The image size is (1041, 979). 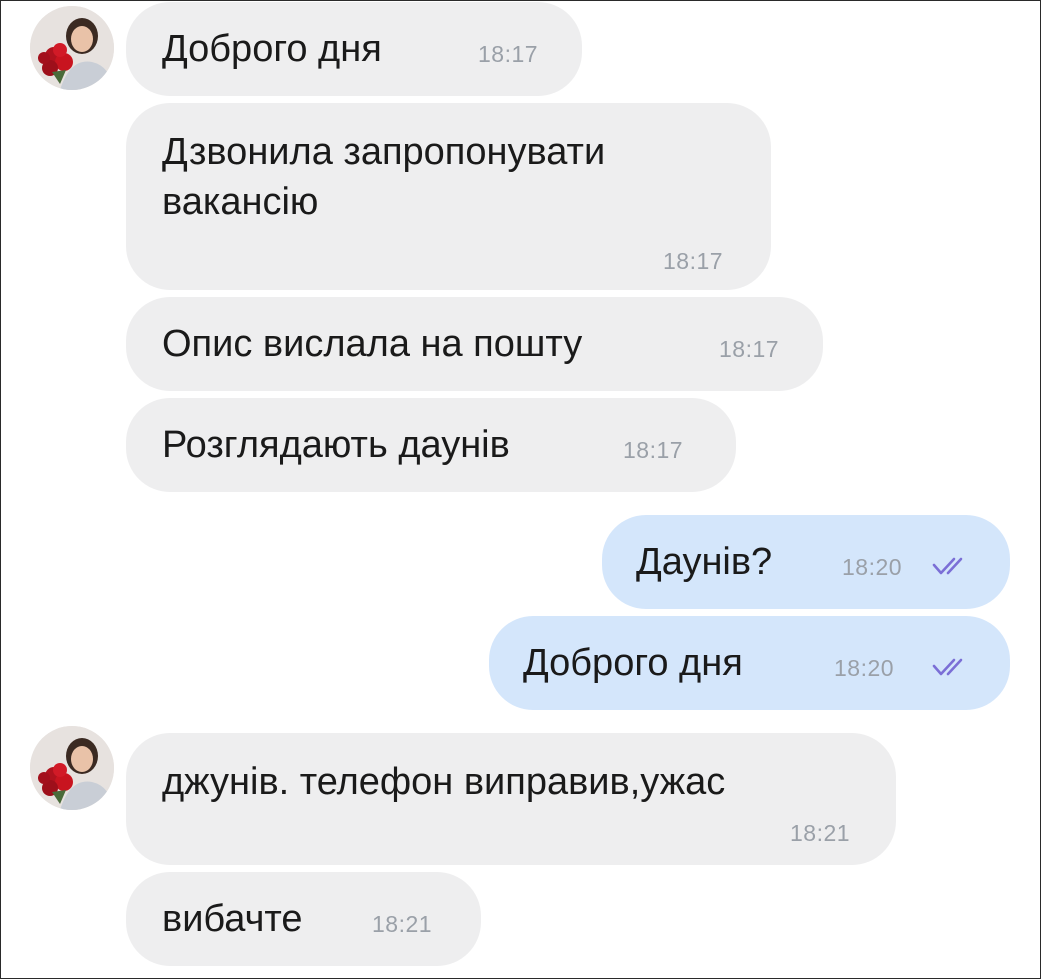 What do you see at coordinates (384, 177) in the screenshot?
I see `message-text: Дзвонила запропонувати вакансію` at bounding box center [384, 177].